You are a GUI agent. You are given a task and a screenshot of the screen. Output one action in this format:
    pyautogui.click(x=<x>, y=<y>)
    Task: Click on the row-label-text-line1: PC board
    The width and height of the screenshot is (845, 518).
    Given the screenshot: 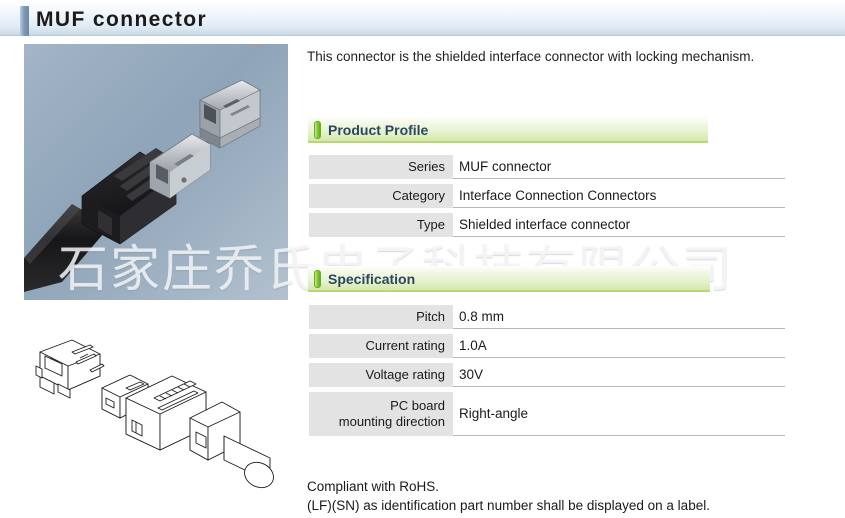 What is the action you would take?
    pyautogui.click(x=417, y=405)
    